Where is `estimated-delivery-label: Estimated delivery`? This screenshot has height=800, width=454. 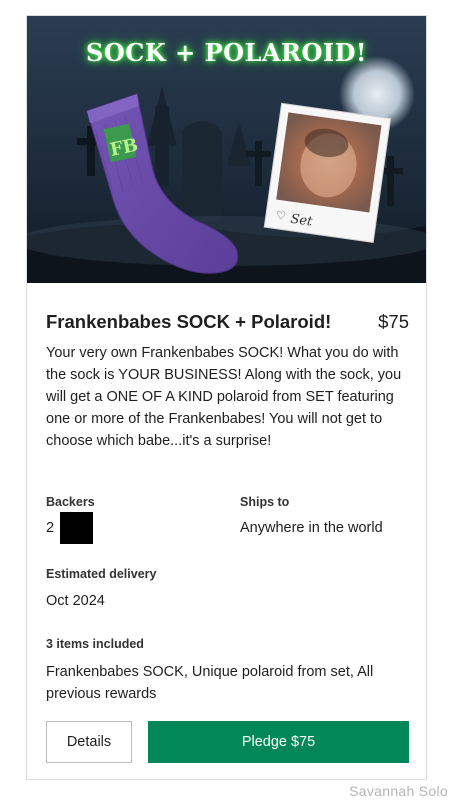
estimated-delivery-label: Estimated delivery is located at coordinates (101, 574).